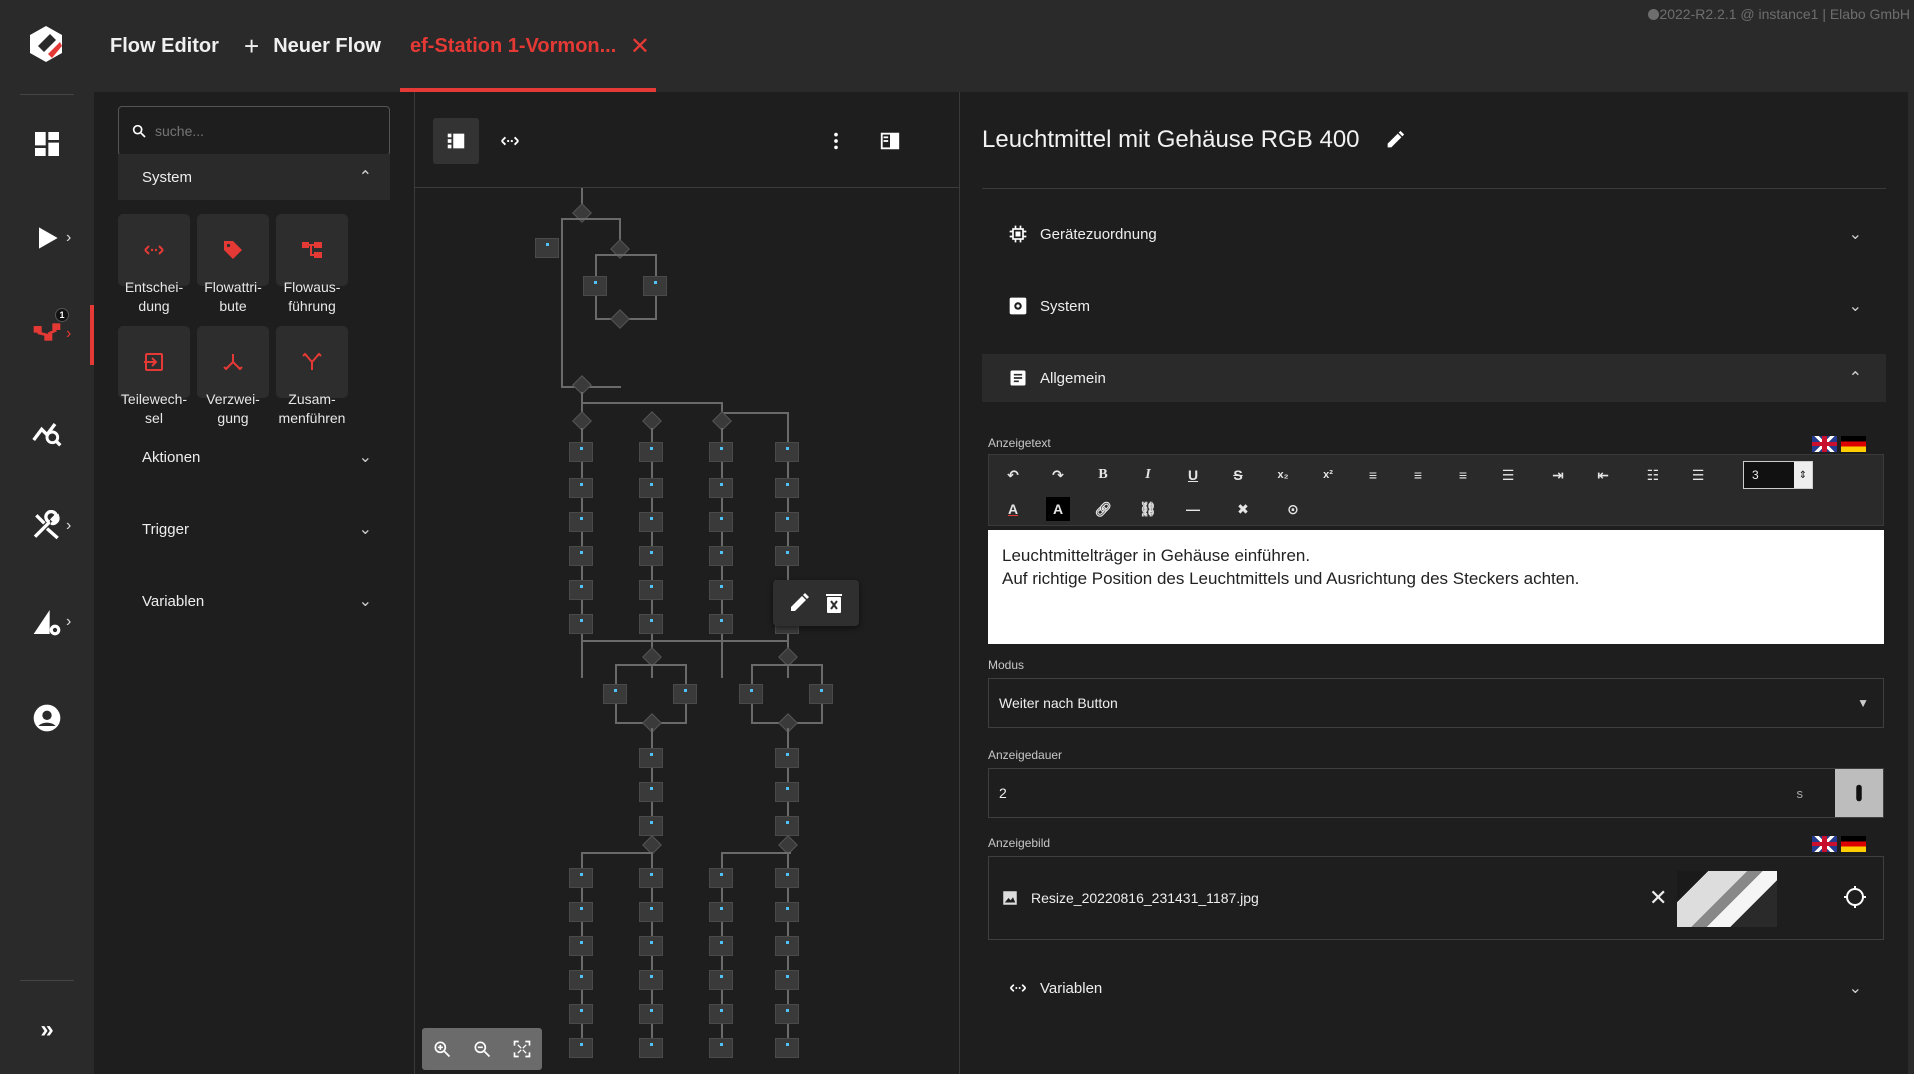 Image resolution: width=1914 pixels, height=1074 pixels. I want to click on tile-flow-execution, so click(312, 250).